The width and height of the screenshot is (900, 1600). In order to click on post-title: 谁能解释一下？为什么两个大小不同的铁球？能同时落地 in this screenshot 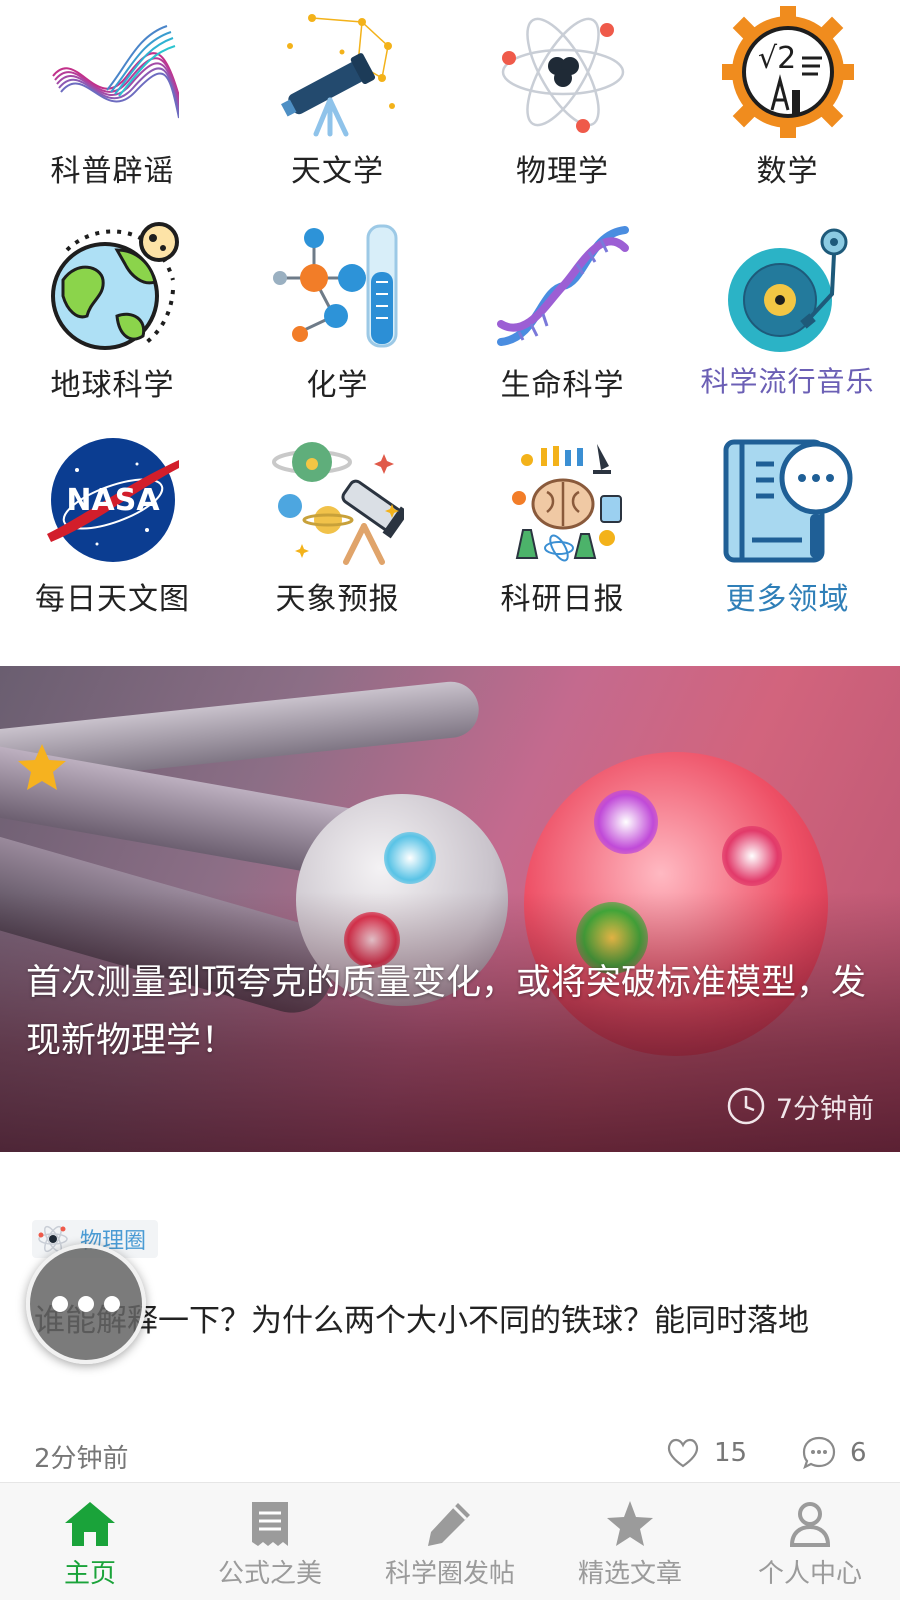, I will do `click(442, 1321)`.